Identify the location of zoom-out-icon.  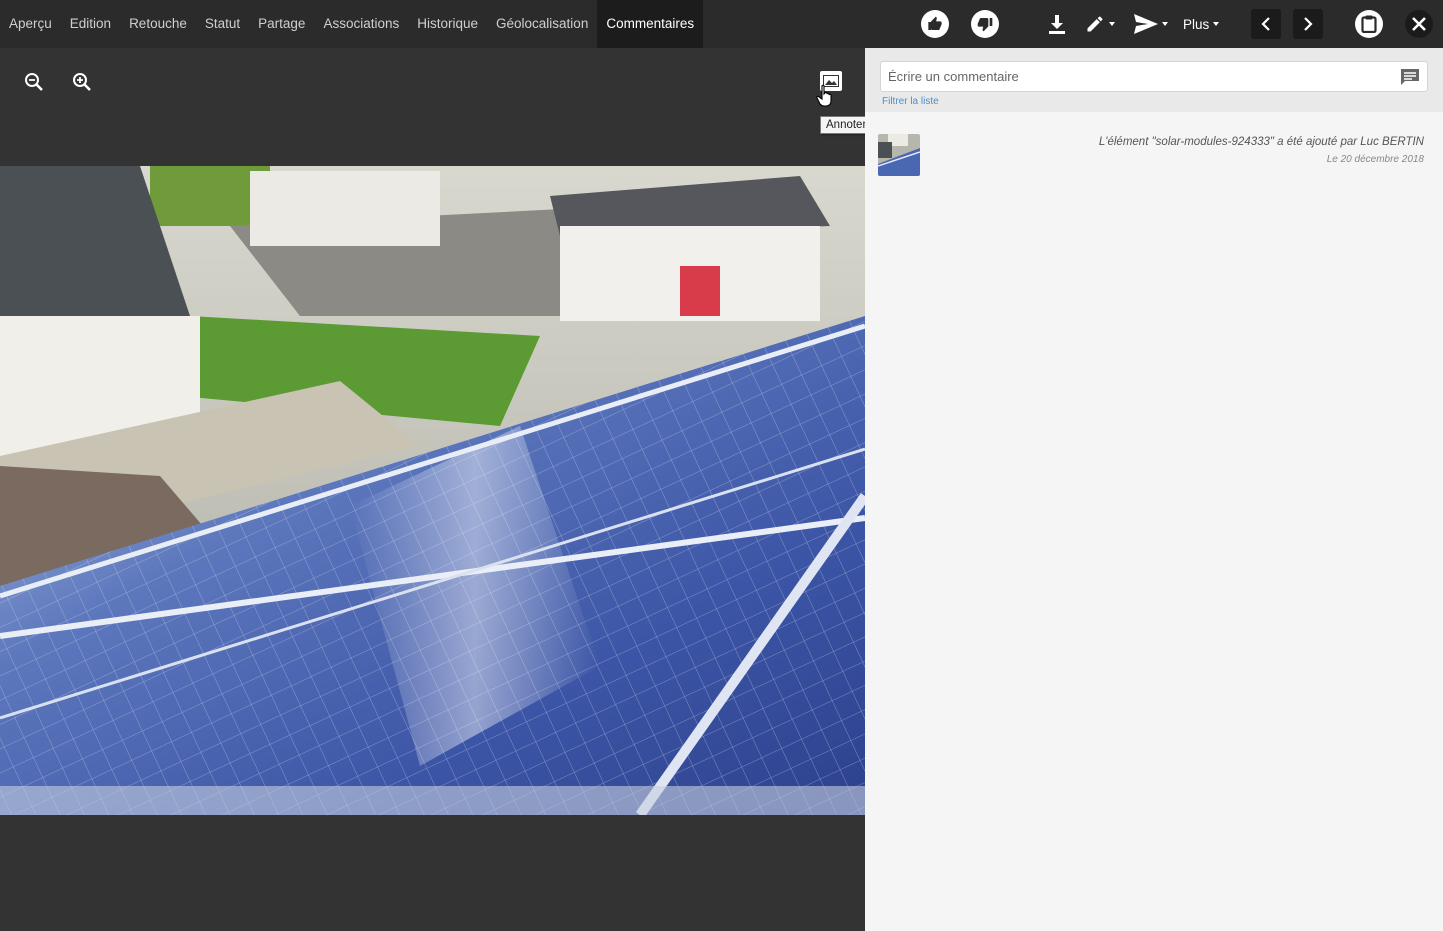
(34, 82).